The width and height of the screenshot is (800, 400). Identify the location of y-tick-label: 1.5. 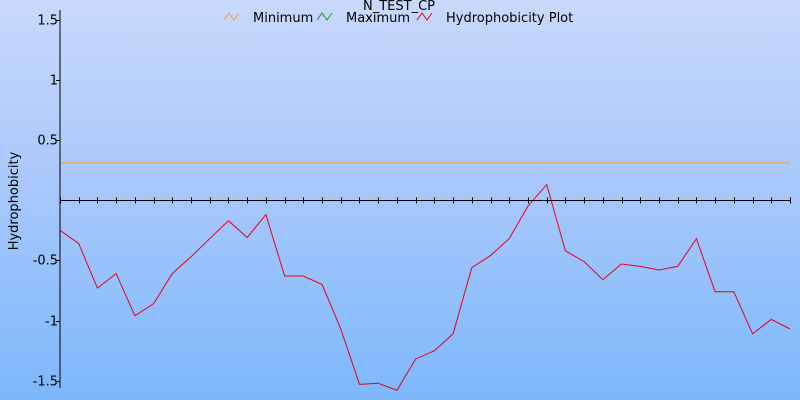
(47, 21).